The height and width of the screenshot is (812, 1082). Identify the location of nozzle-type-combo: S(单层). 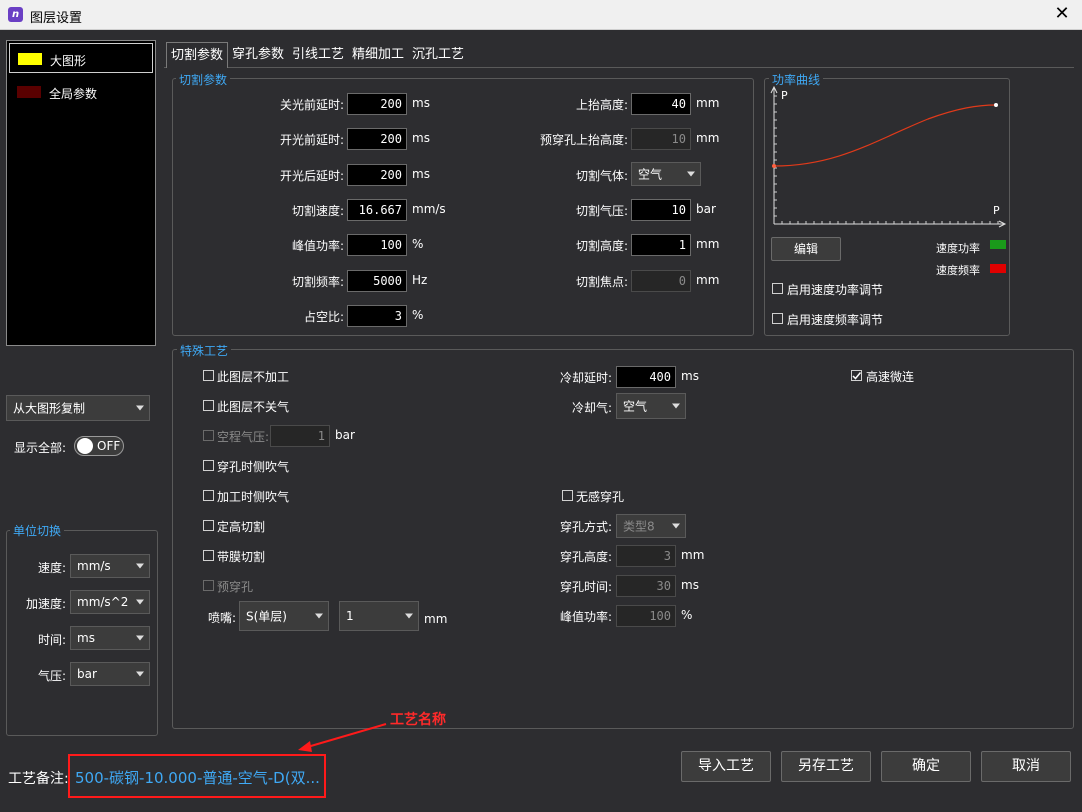
(284, 616).